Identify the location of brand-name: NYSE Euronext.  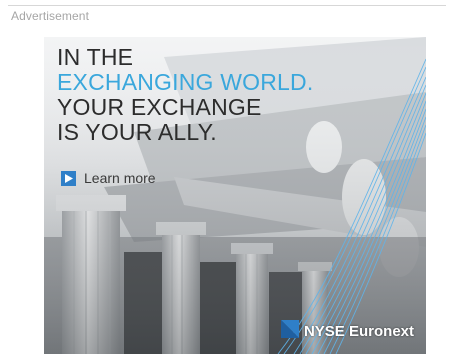
(358, 331).